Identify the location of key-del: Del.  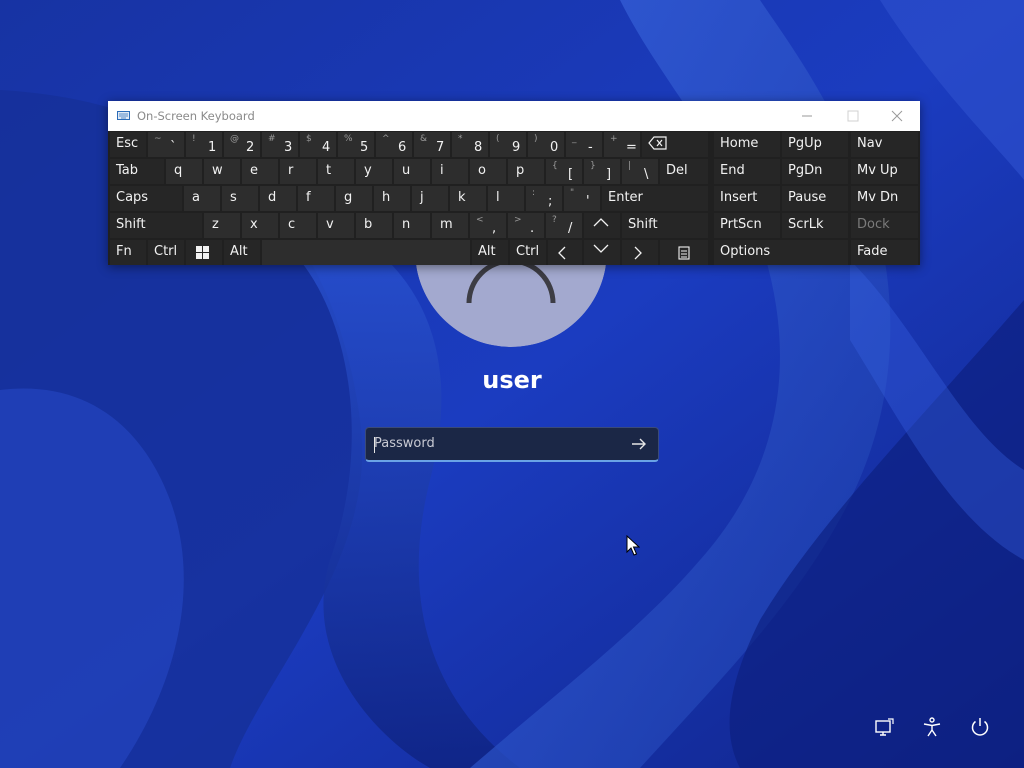
(684, 171).